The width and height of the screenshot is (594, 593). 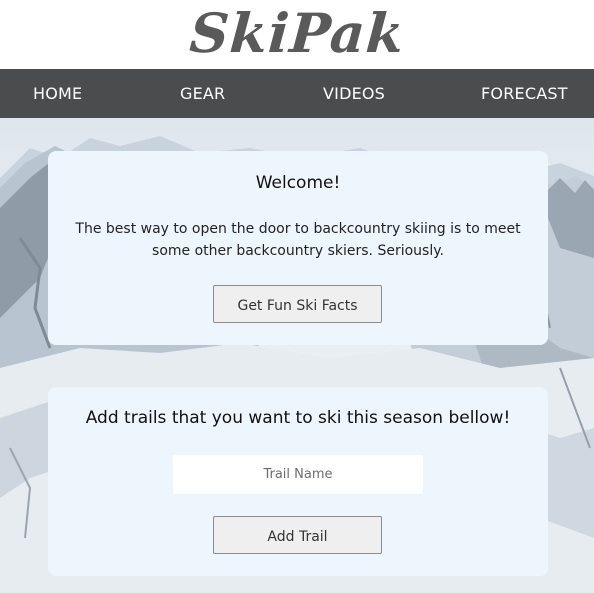 I want to click on add-trail-button: Add Trail, so click(x=297, y=535).